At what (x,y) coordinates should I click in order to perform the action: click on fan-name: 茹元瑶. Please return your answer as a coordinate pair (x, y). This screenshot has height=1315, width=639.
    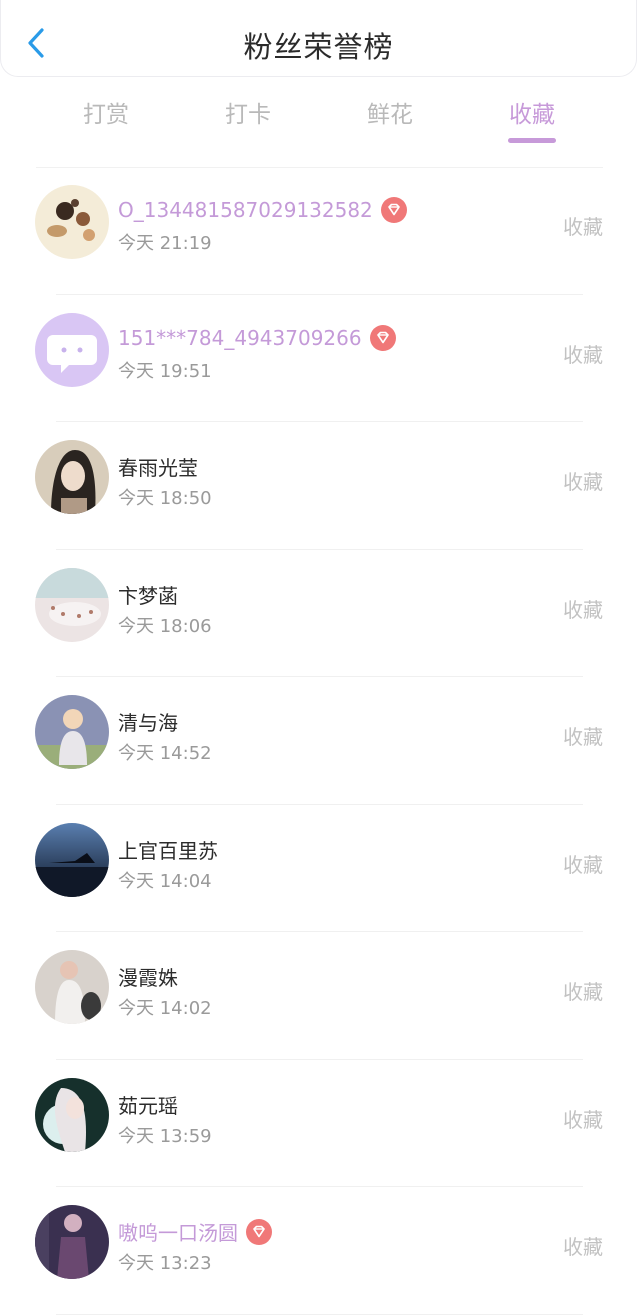
    Looking at the image, I should click on (148, 1105).